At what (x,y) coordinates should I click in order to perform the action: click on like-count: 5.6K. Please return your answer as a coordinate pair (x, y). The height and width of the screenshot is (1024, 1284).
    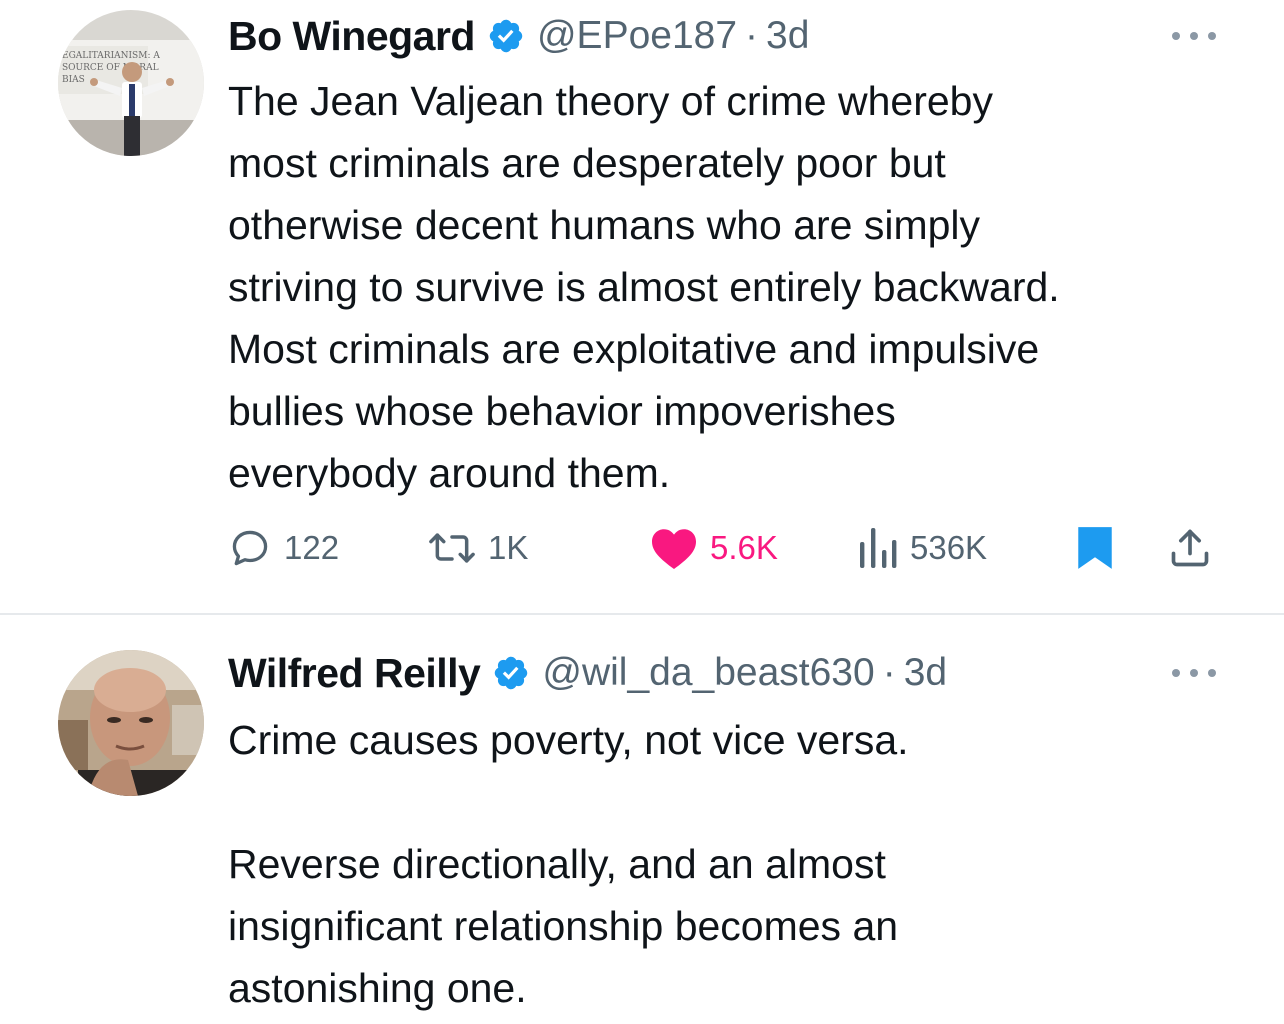
    Looking at the image, I should click on (744, 547).